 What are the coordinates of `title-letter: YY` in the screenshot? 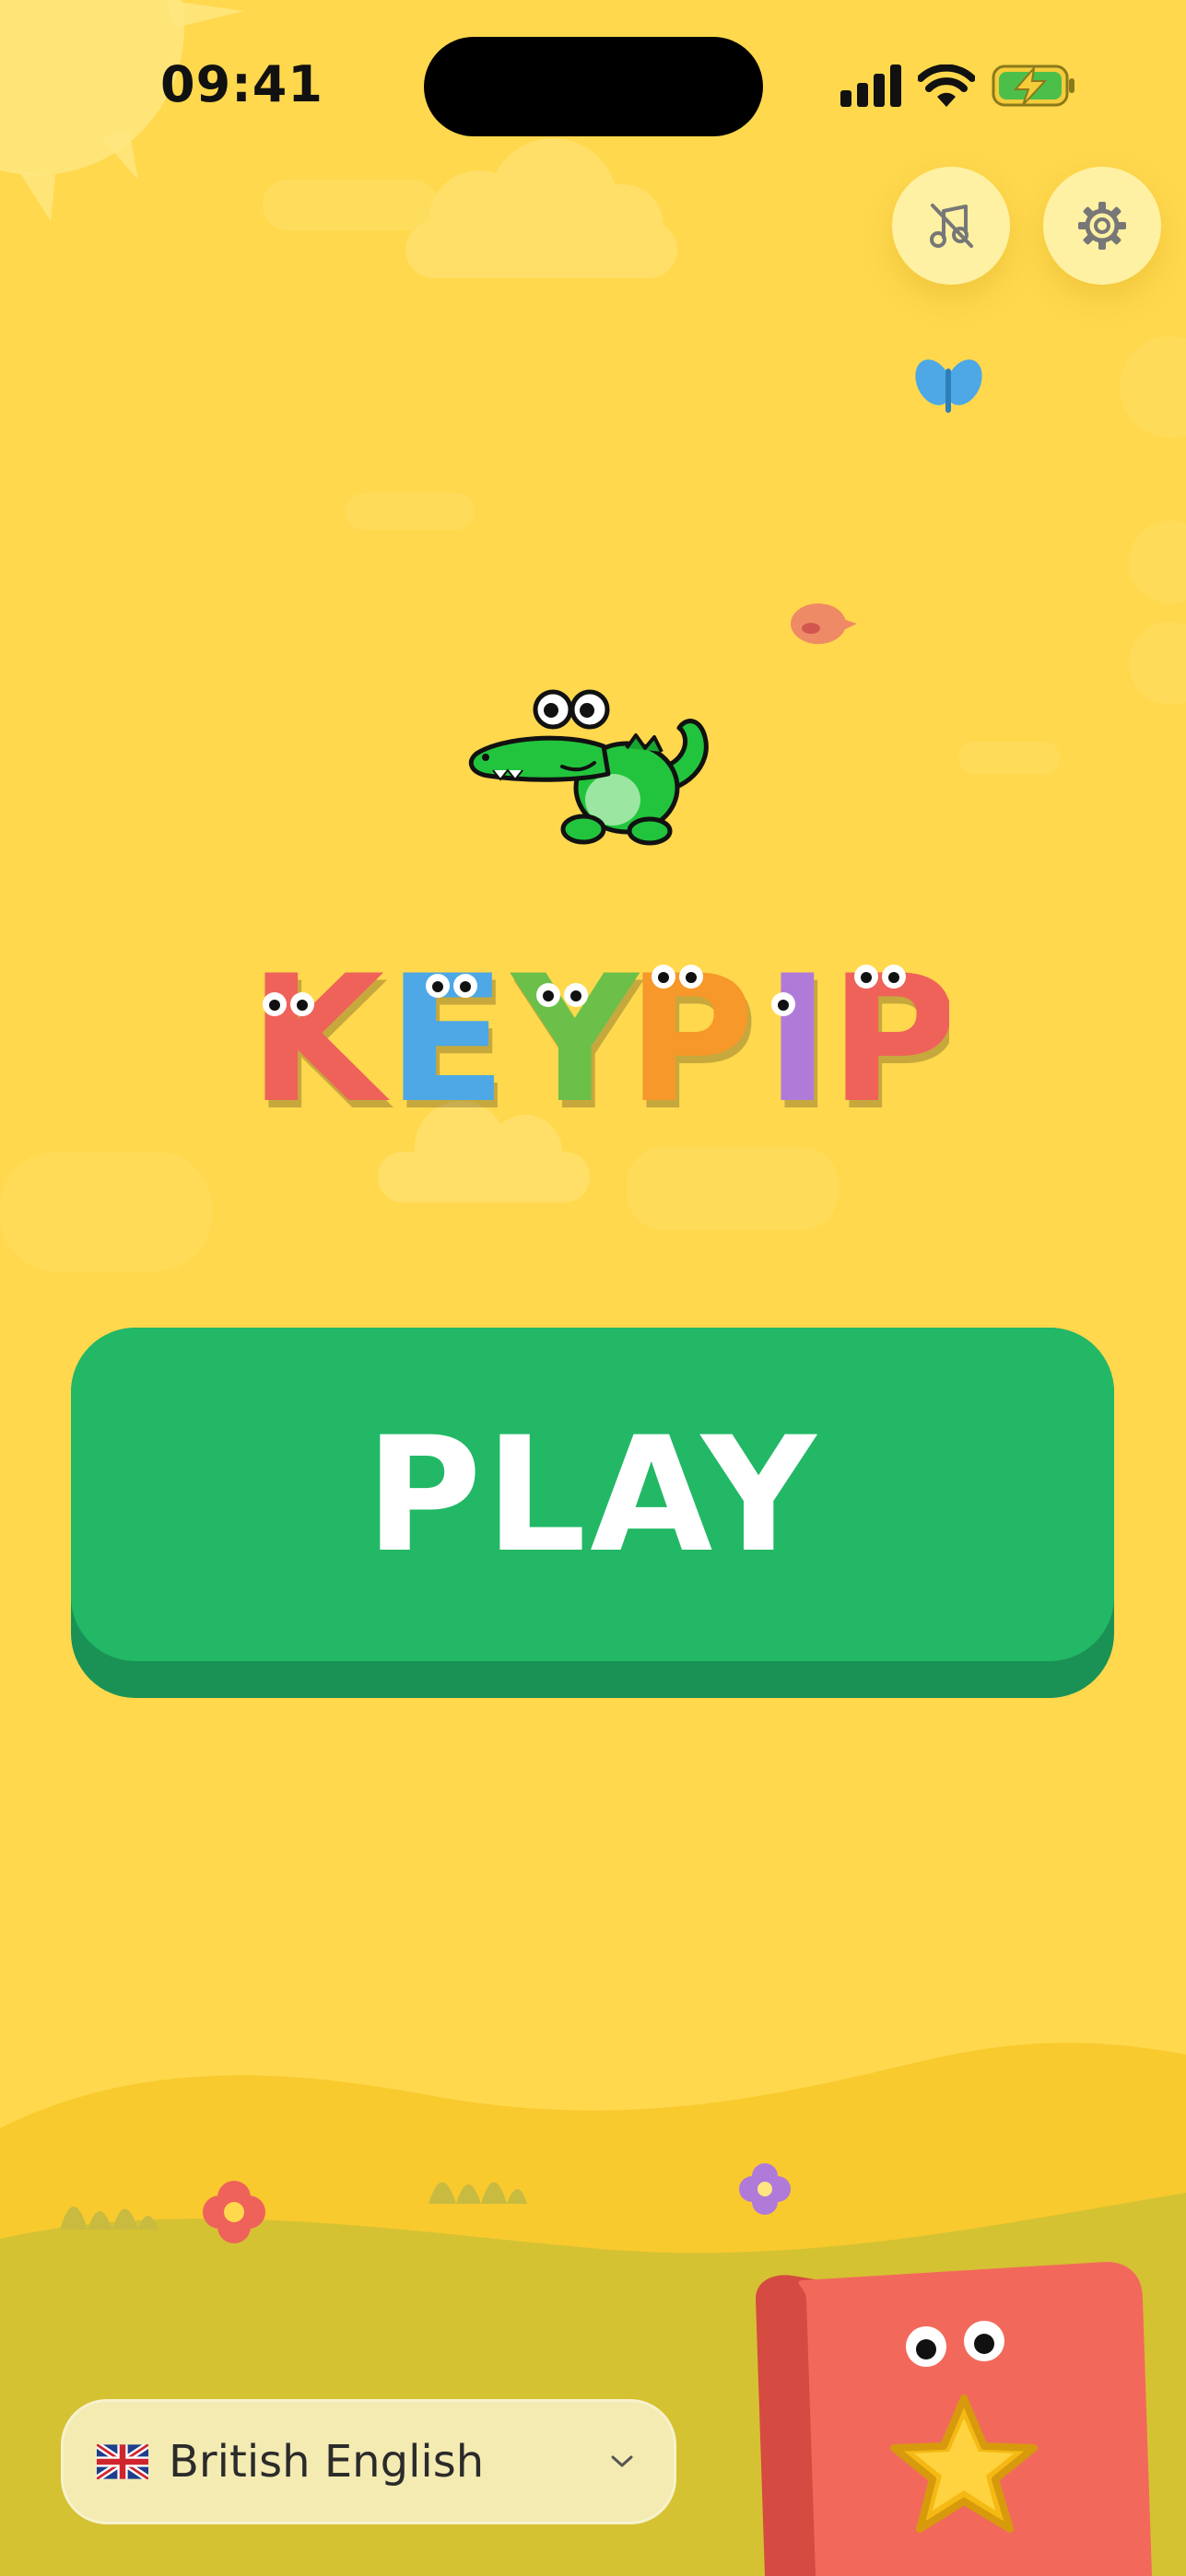 It's located at (577, 1041).